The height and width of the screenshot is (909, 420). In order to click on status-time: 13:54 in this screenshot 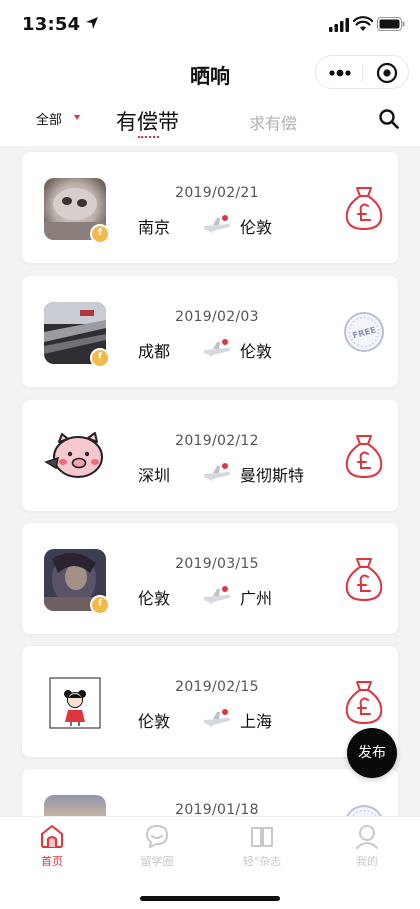, I will do `click(51, 24)`.